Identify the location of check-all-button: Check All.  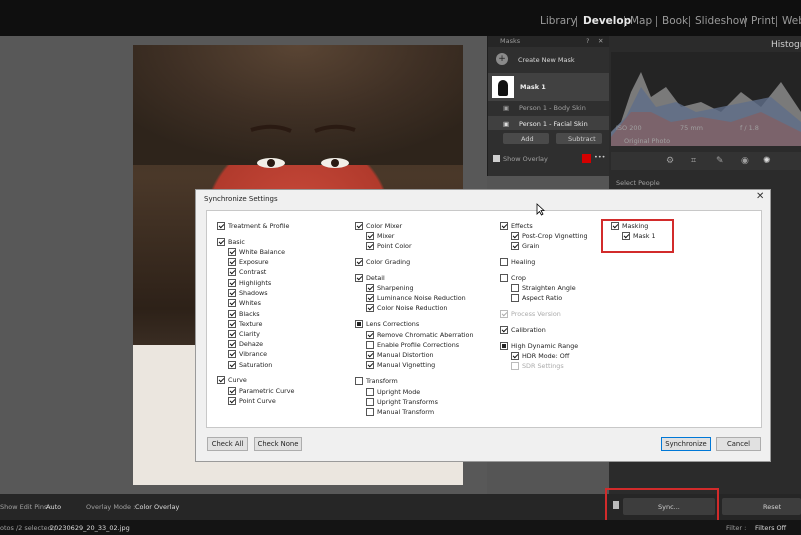
(227, 444).